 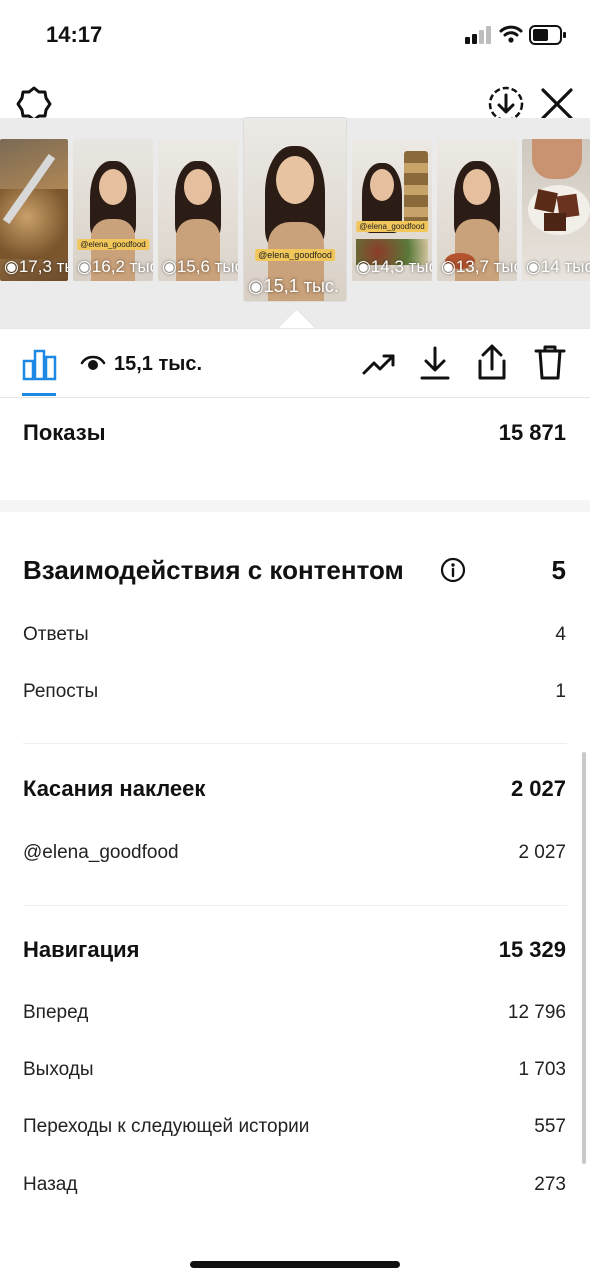 I want to click on view-count: ◉14,3 тыс., so click(x=394, y=266).